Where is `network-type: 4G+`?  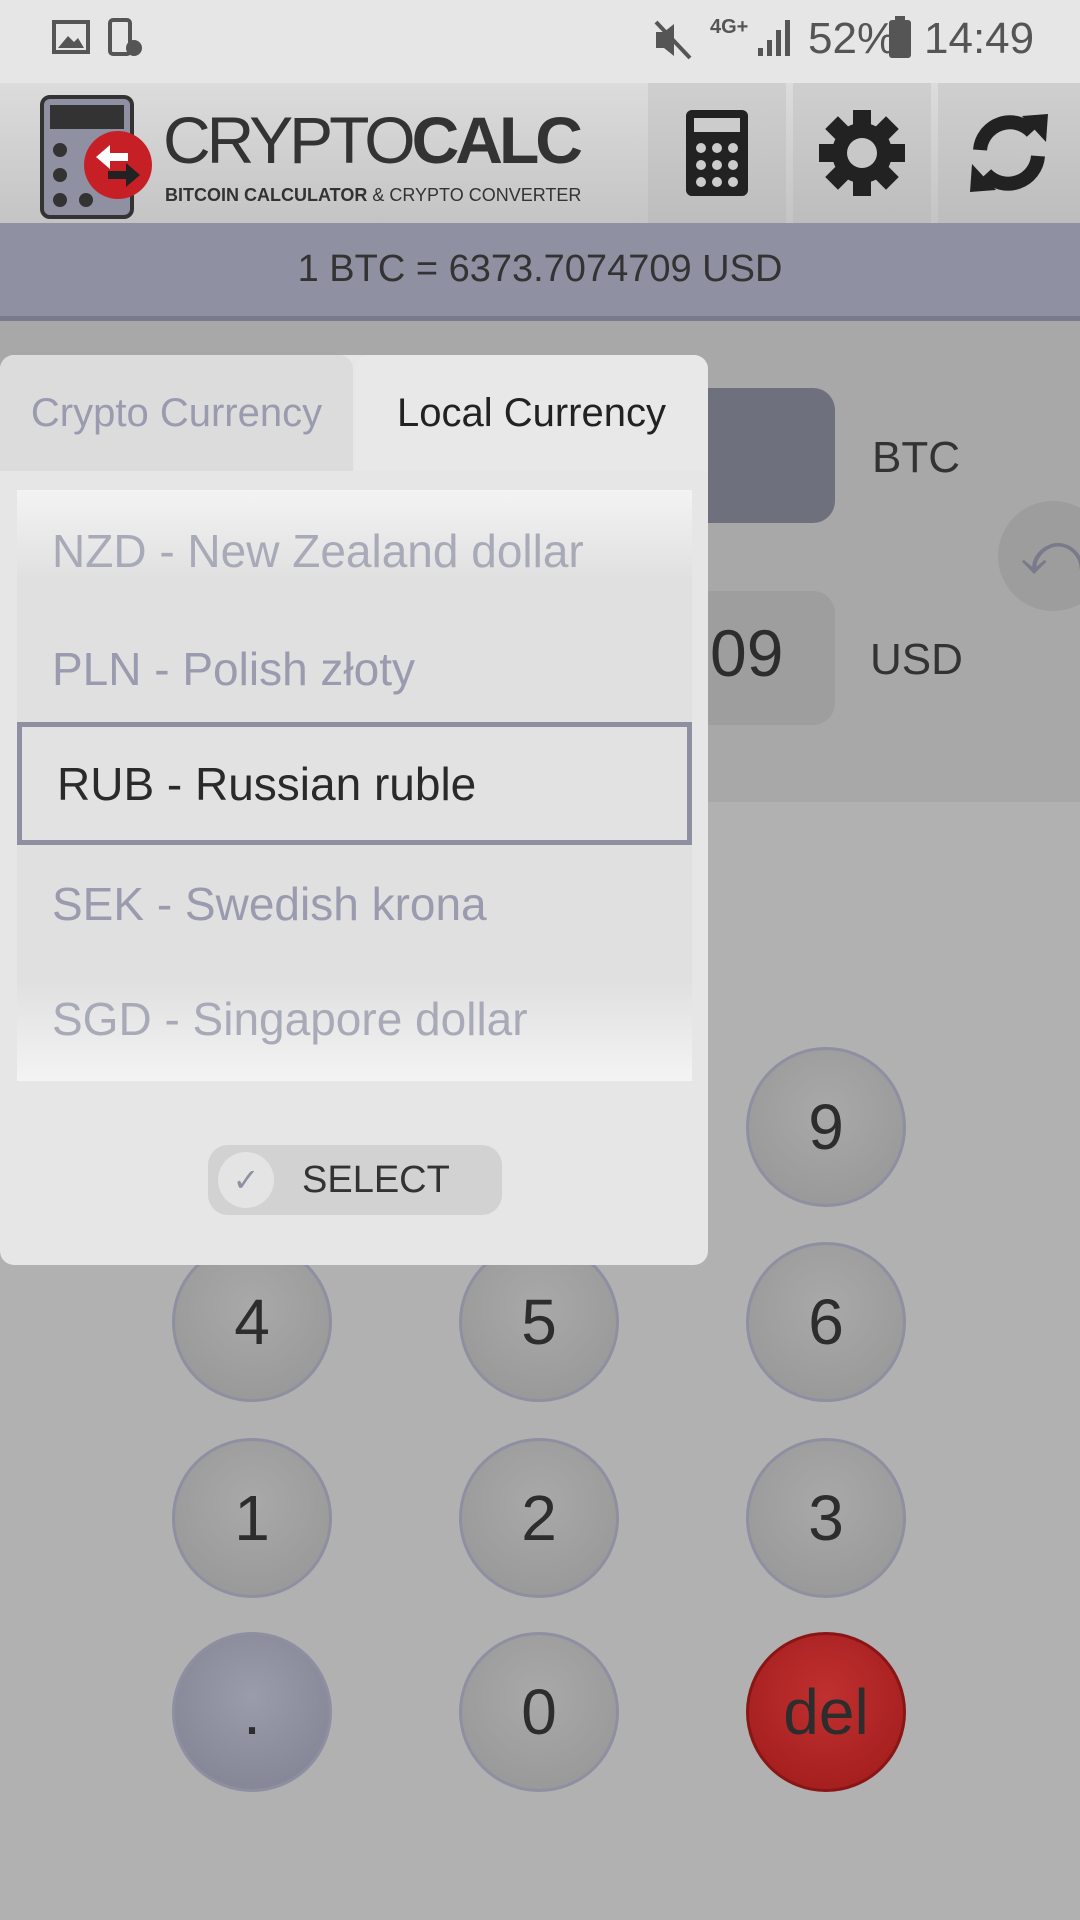 network-type: 4G+ is located at coordinates (729, 27).